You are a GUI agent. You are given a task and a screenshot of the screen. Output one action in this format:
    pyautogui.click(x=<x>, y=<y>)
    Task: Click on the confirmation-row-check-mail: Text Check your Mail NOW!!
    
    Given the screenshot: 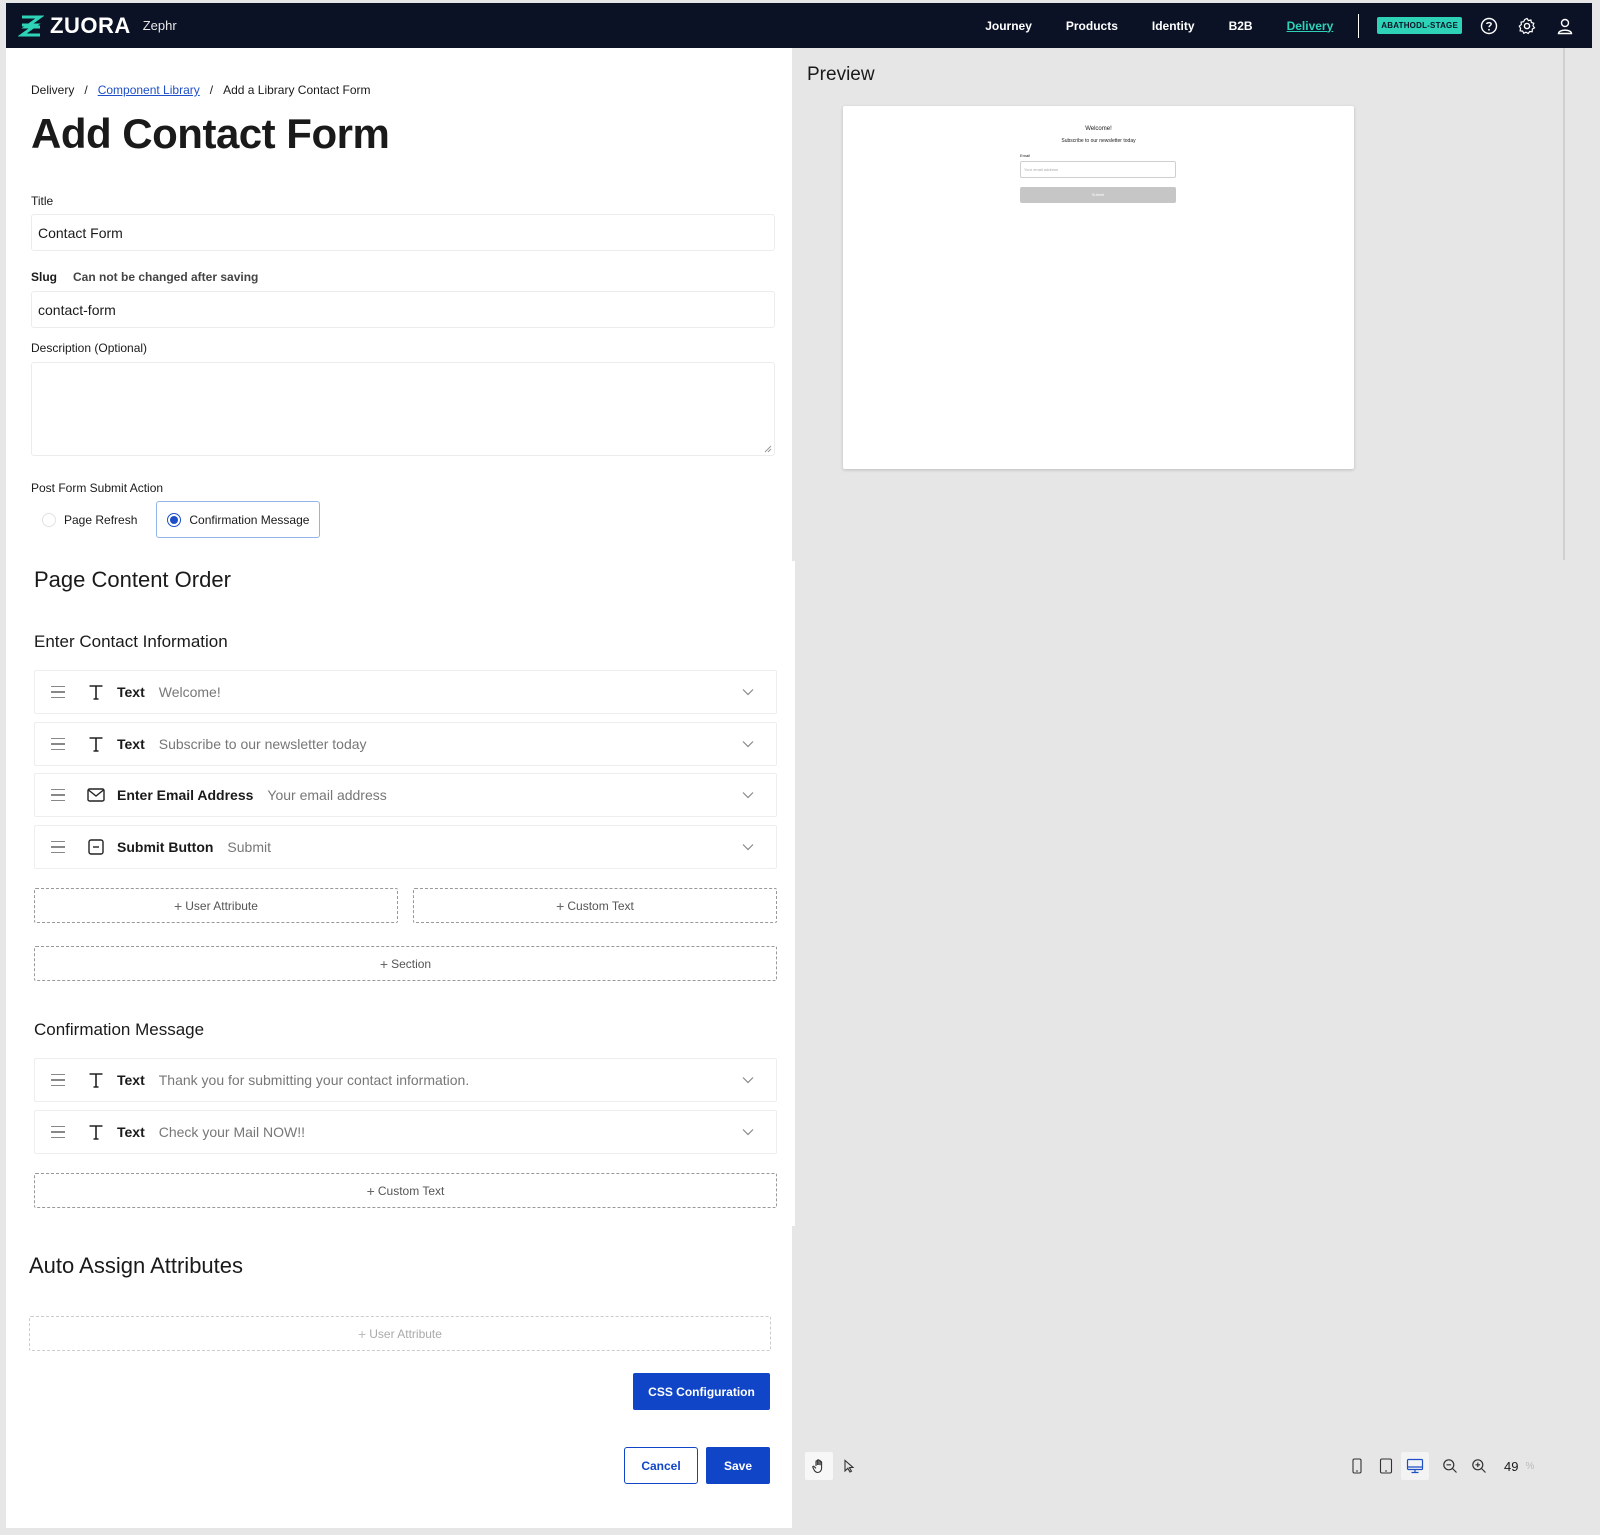 What is the action you would take?
    pyautogui.click(x=405, y=1132)
    